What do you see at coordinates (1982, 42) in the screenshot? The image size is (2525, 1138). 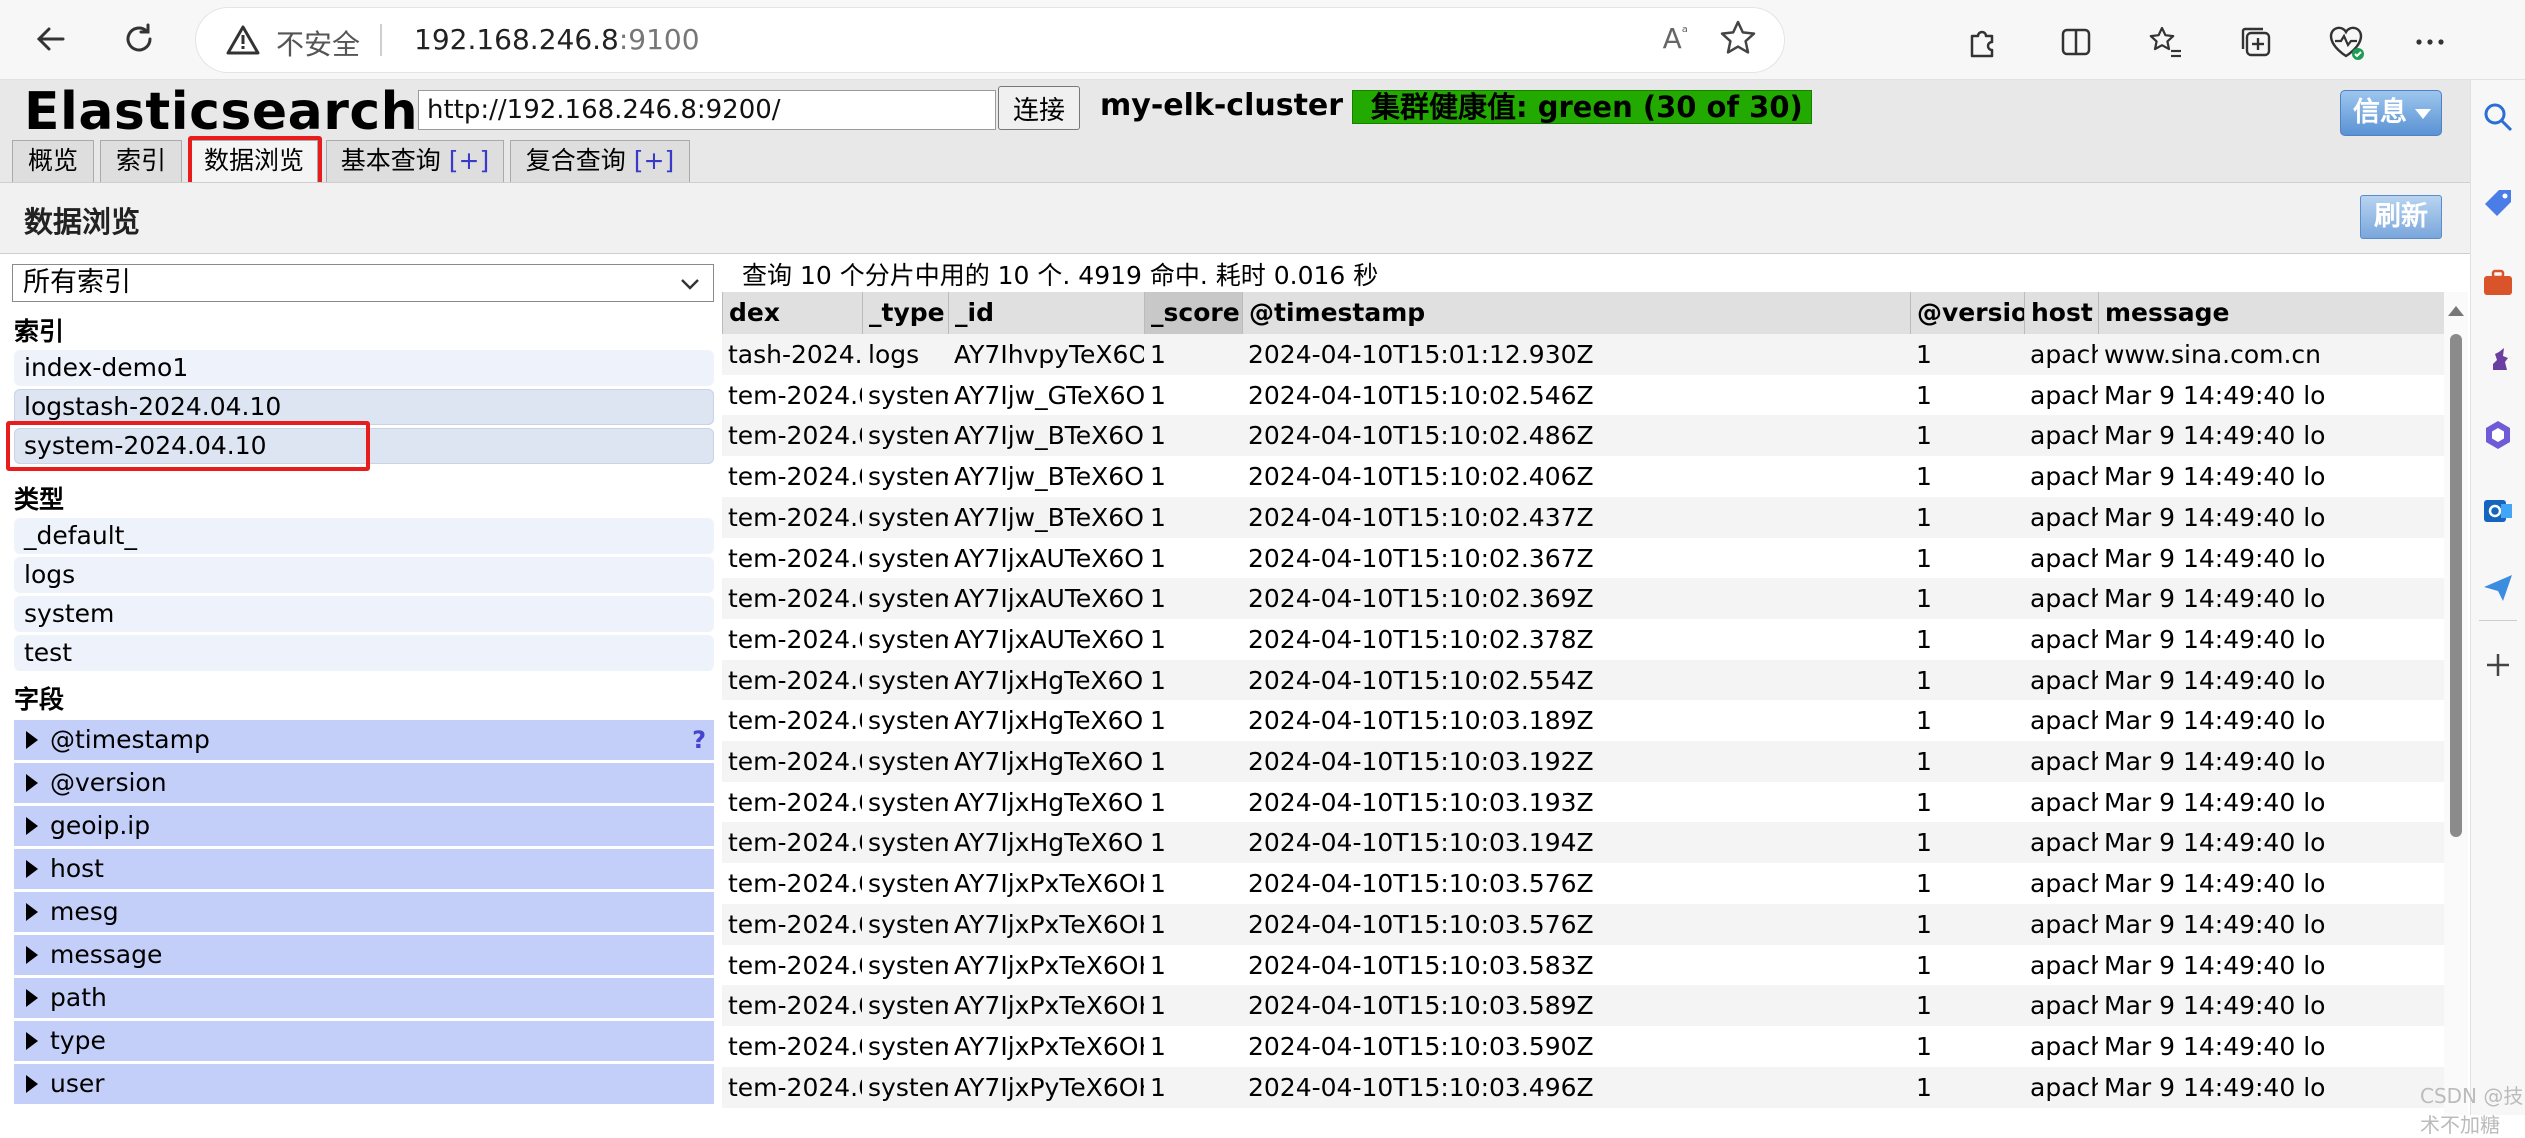 I see `extensions-button` at bounding box center [1982, 42].